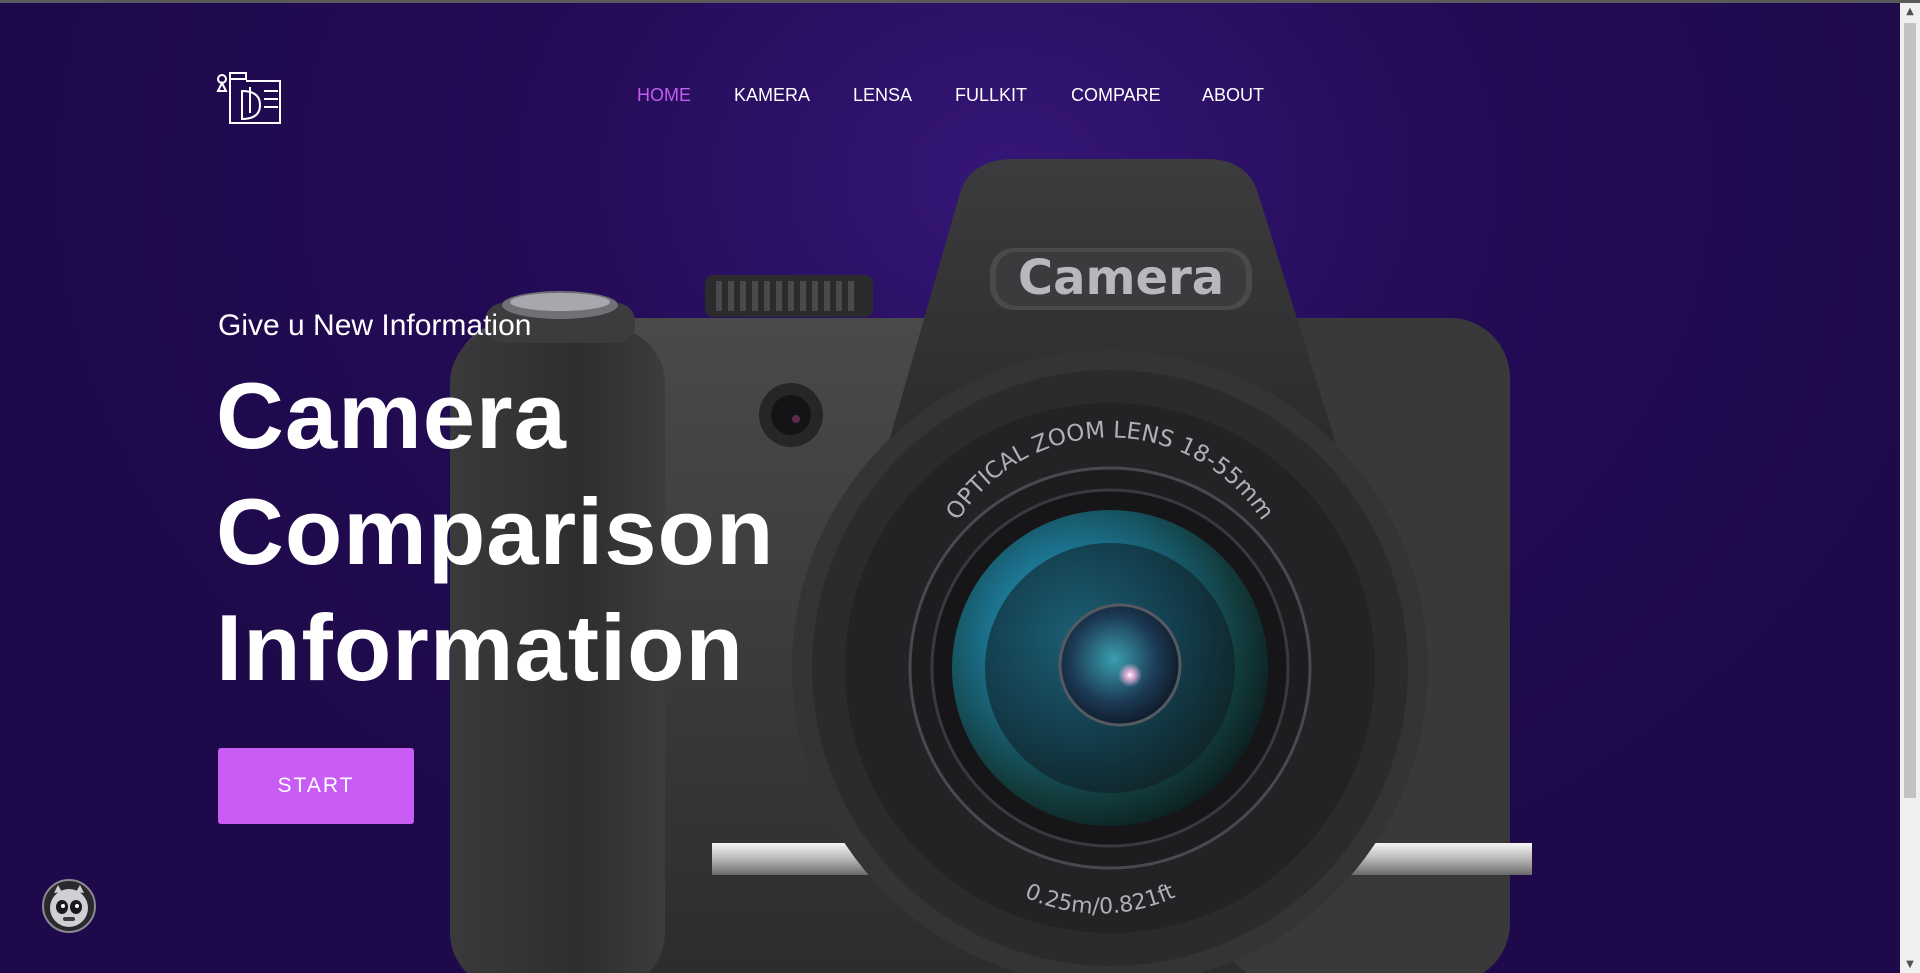 The image size is (1920, 973). What do you see at coordinates (1233, 95) in the screenshot?
I see `nav-about: ABOUT` at bounding box center [1233, 95].